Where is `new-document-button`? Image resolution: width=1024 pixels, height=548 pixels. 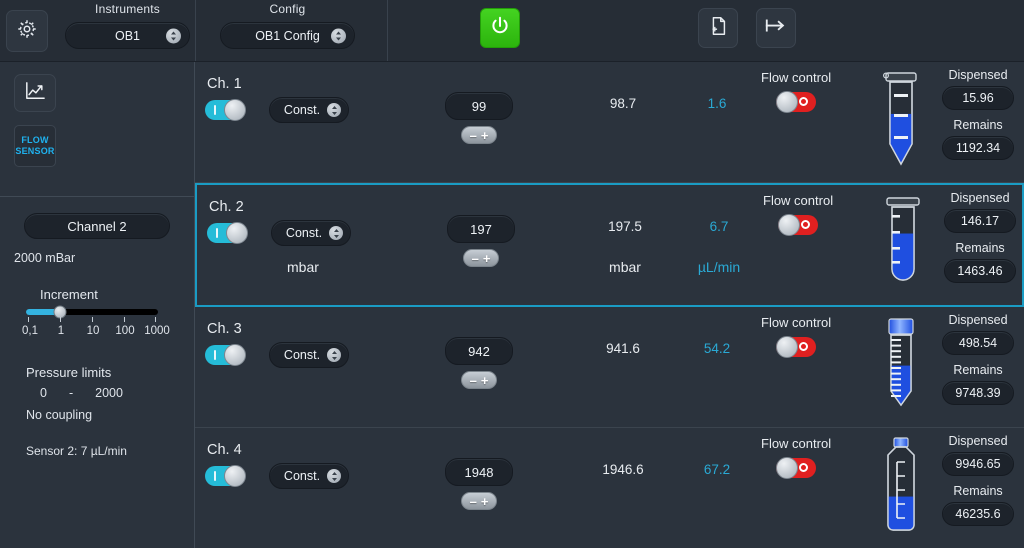 new-document-button is located at coordinates (718, 28).